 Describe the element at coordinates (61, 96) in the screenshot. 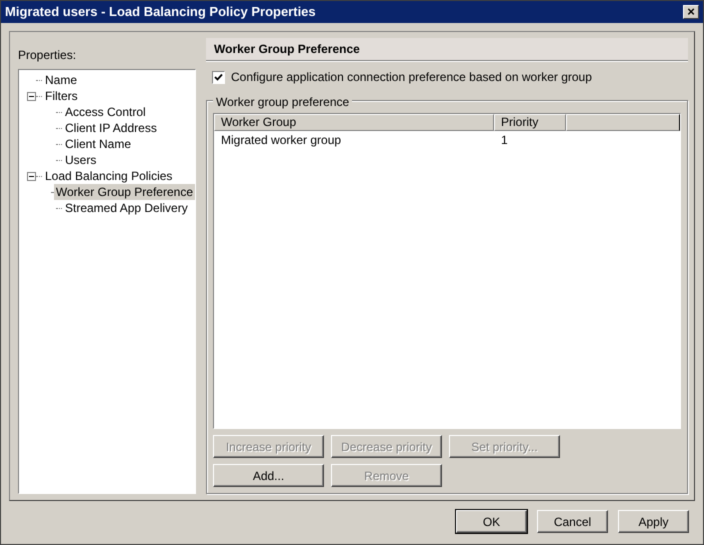

I see `tree-item: Filters` at that location.